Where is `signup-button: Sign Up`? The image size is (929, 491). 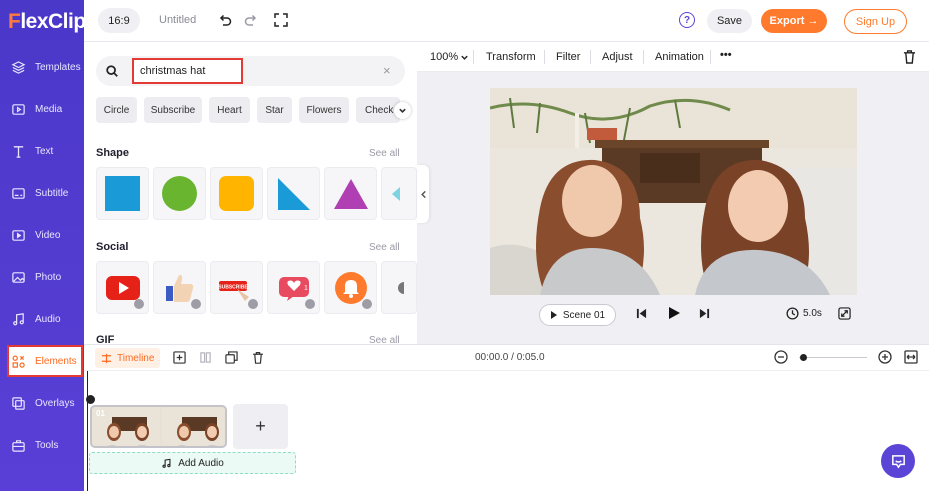 signup-button: Sign Up is located at coordinates (875, 21).